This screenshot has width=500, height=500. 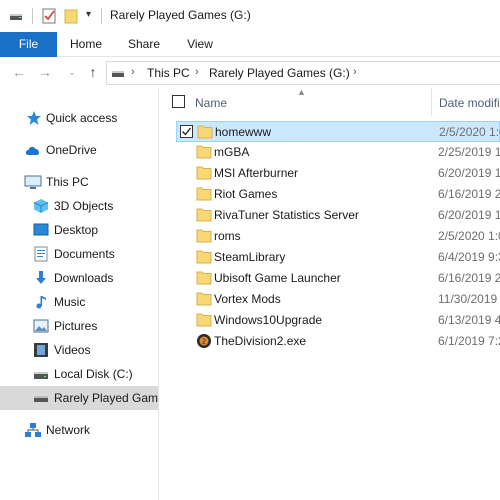 I want to click on video-icon, so click(x=41, y=350).